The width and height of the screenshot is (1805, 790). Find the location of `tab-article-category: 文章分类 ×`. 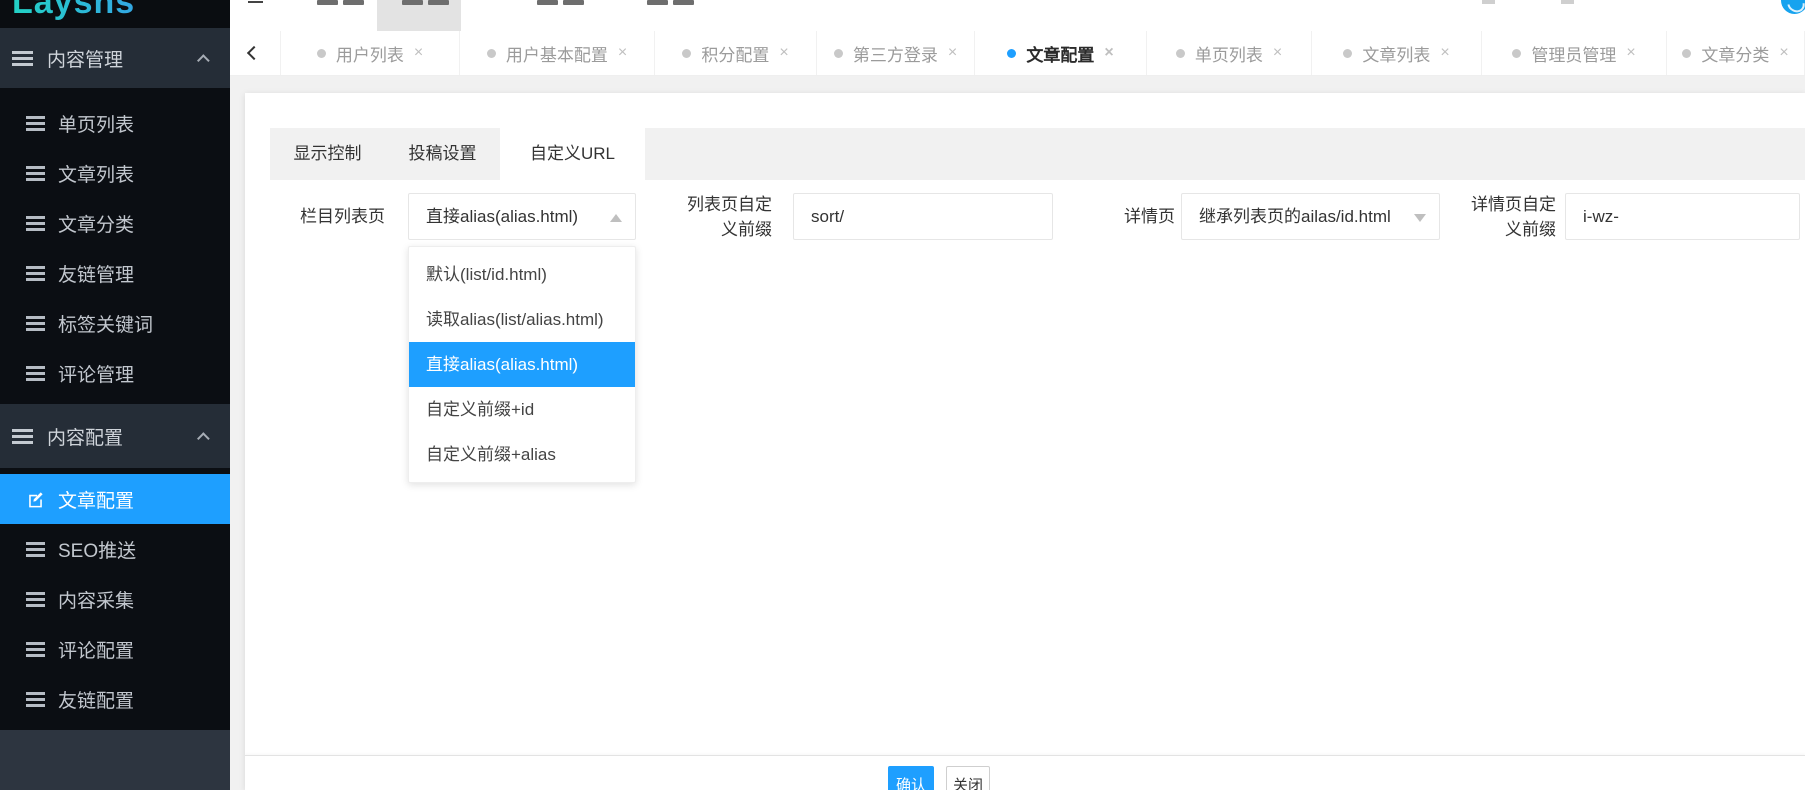

tab-article-category: 文章分类 × is located at coordinates (1736, 53).